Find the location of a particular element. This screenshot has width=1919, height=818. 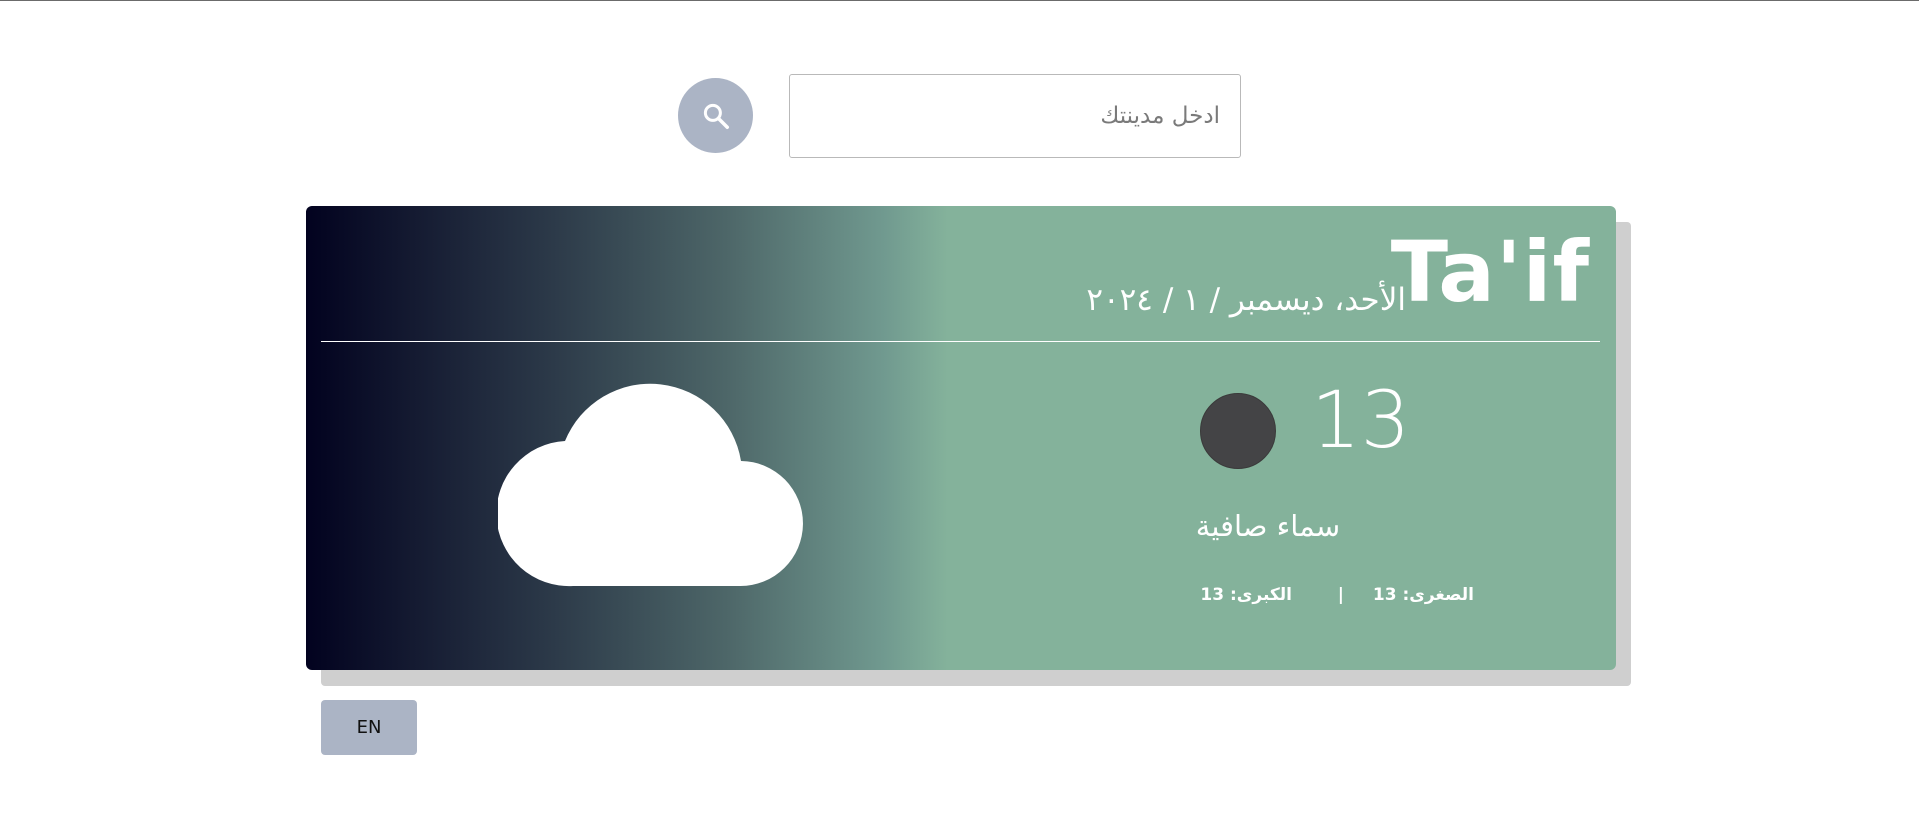

search-button is located at coordinates (715, 115).